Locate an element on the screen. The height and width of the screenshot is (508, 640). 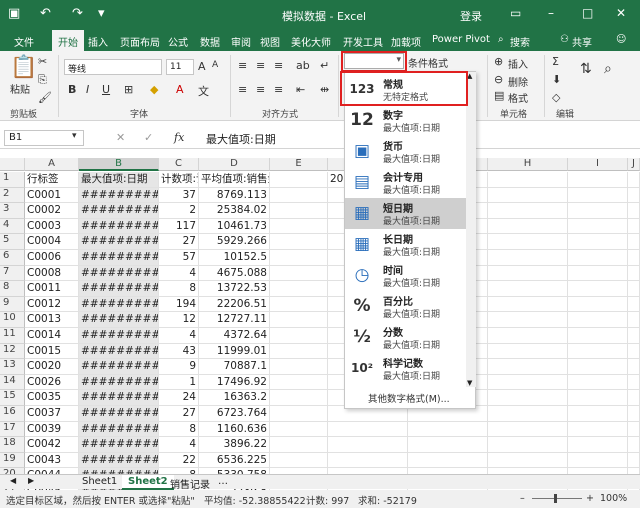
cell-a13: C0020 is located at coordinates (52, 367).